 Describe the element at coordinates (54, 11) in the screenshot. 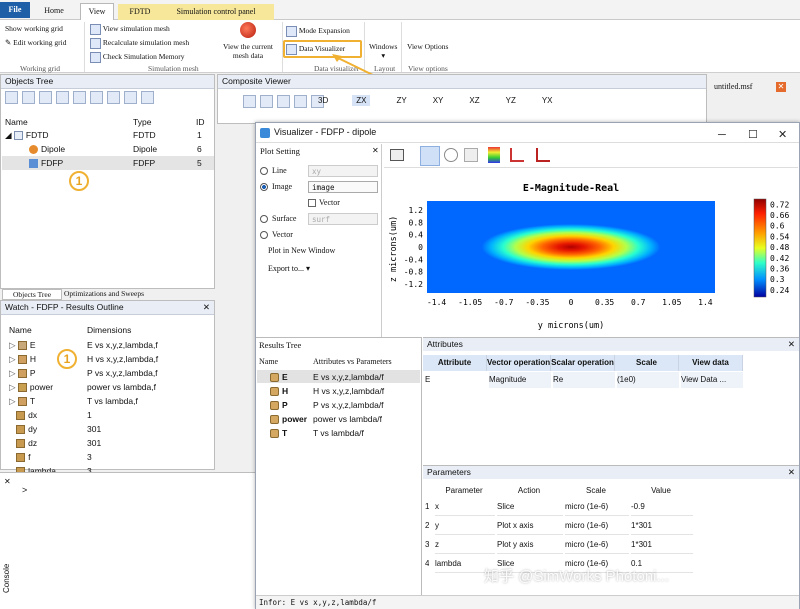

I see `tab-home: Home` at that location.